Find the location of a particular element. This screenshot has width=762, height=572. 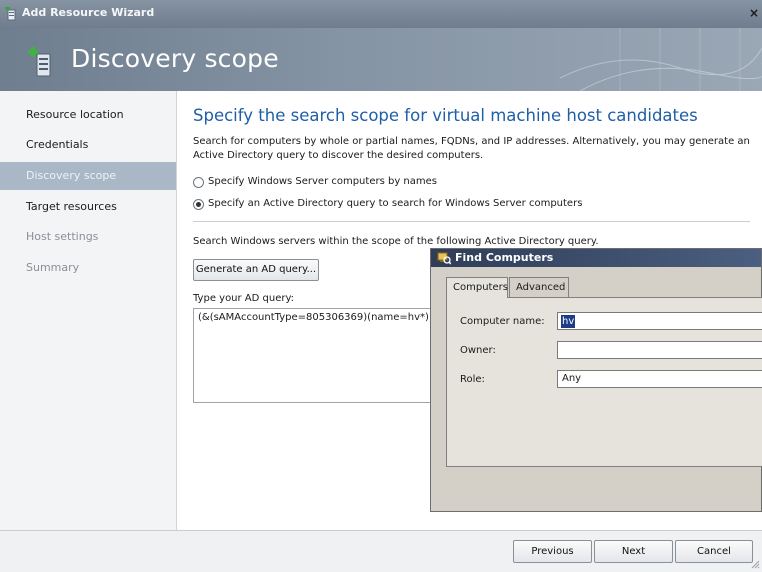

tab-computers: Computers is located at coordinates (477, 287).